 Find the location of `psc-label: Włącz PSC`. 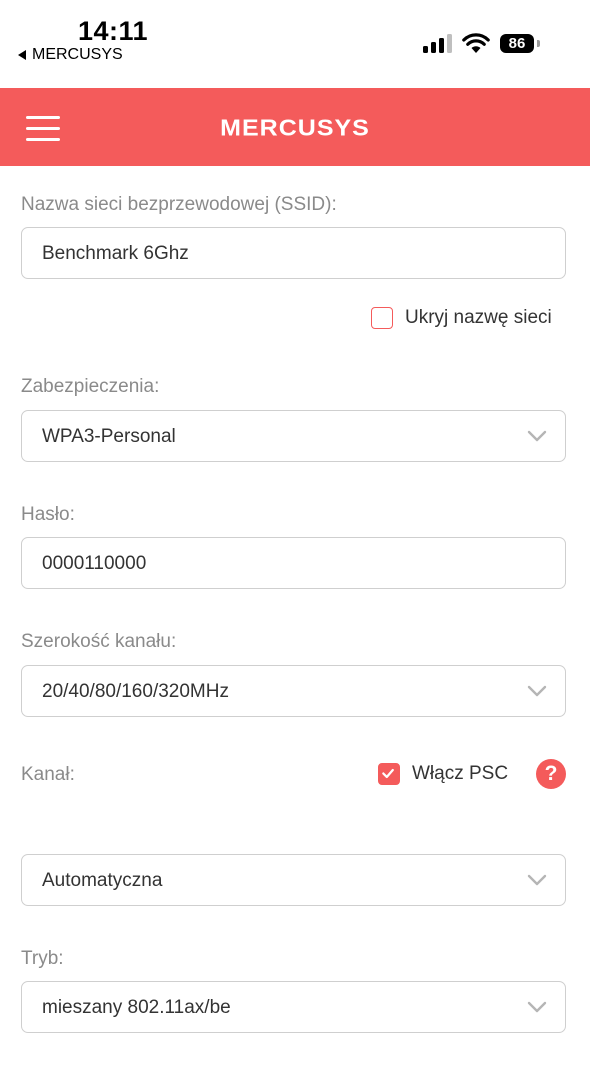

psc-label: Włącz PSC is located at coordinates (460, 773).